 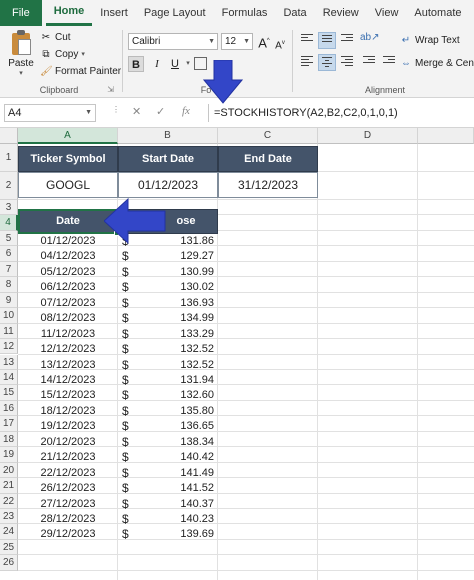 I want to click on date-cell: 06/12/2023, so click(x=68, y=287).